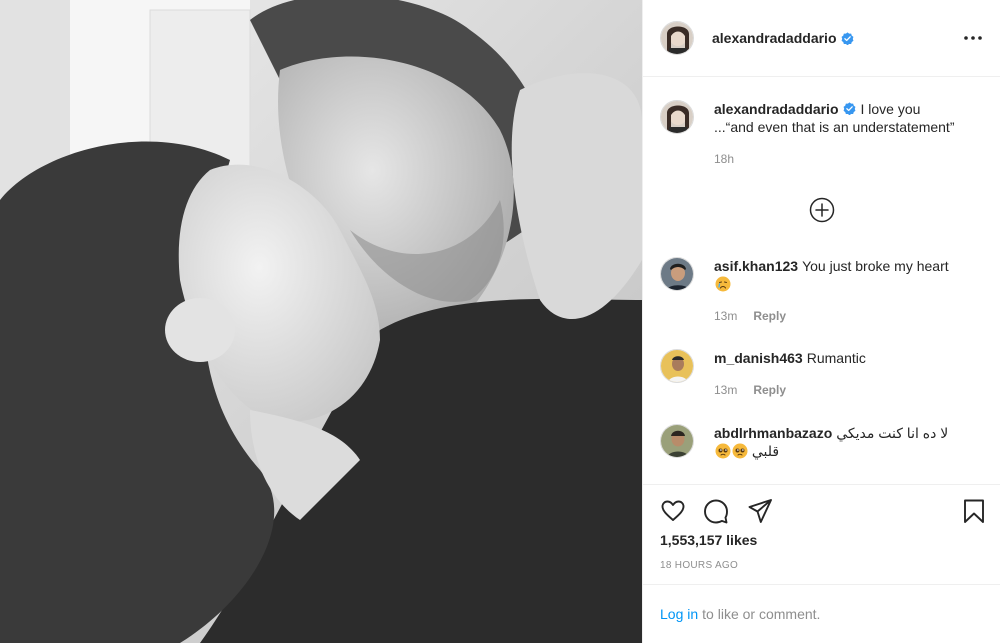 The width and height of the screenshot is (1000, 643). I want to click on caption-username: alexandradaddario, so click(776, 109).